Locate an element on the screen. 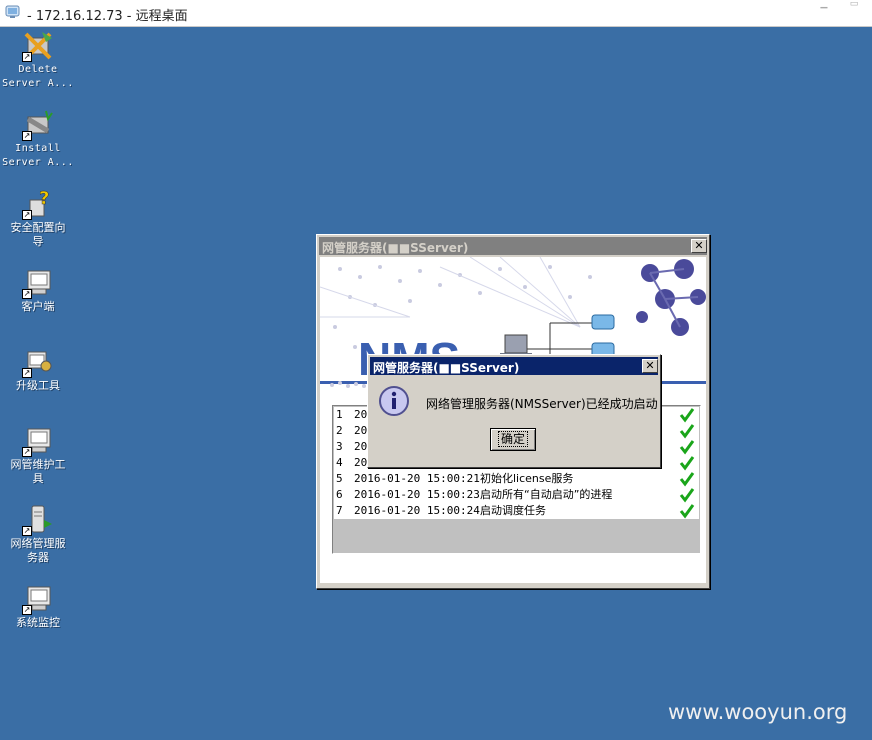 This screenshot has height=740, width=872. system-monitor-icon: ↗ is located at coordinates (38, 599).